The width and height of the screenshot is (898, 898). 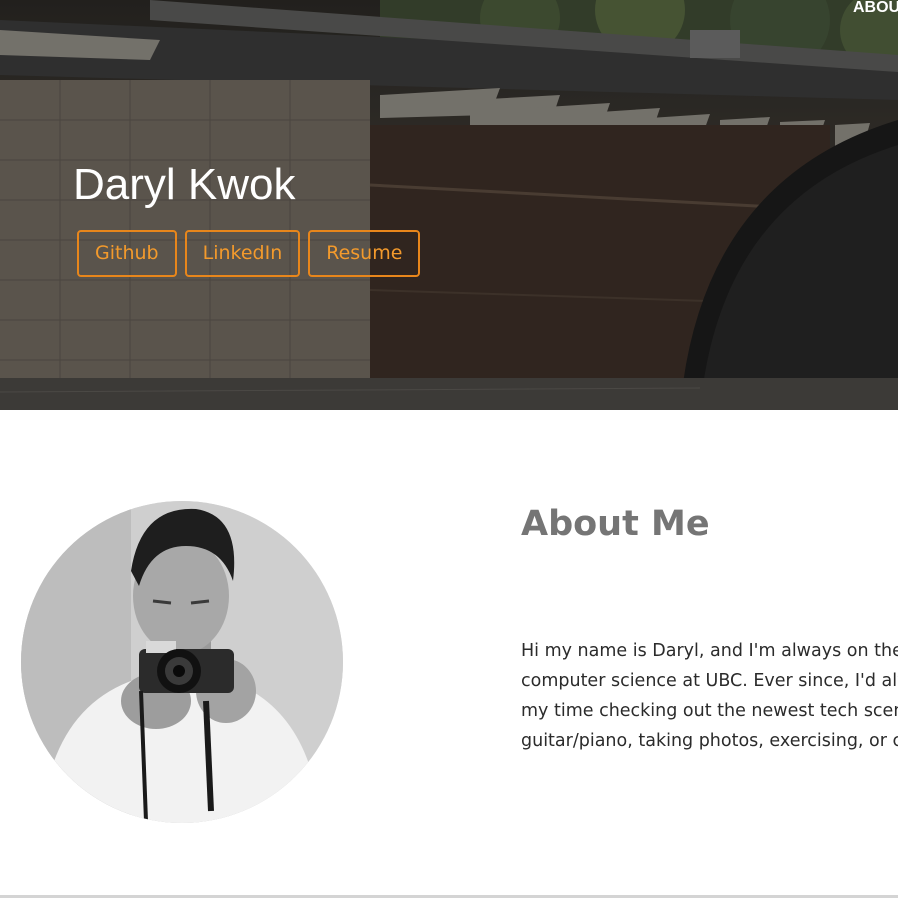 I want to click on about-title: About Me, so click(x=615, y=524).